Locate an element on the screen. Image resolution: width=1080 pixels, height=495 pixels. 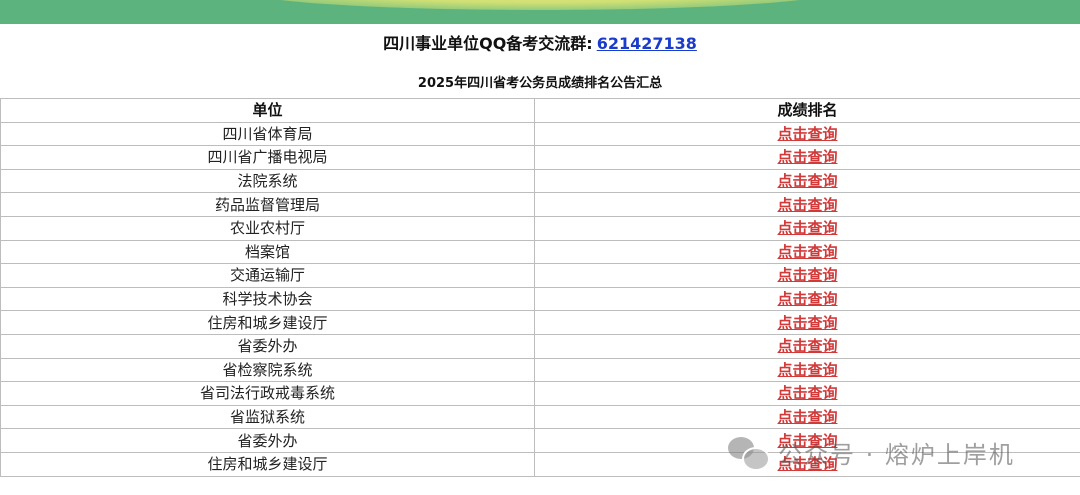
page-subtitle: 2025年四川省考公务员成绩排名公告汇总 is located at coordinates (540, 83).